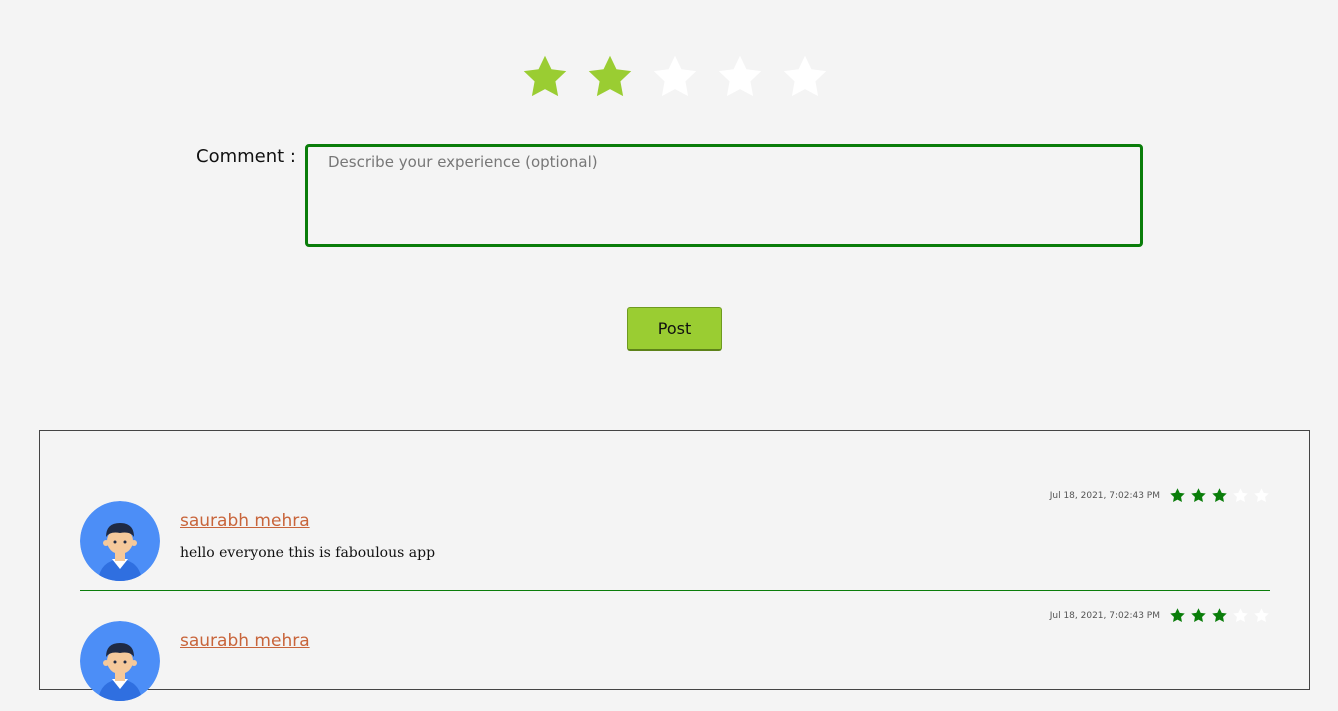 The width and height of the screenshot is (1338, 711). Describe the element at coordinates (308, 553) in the screenshot. I see `review-text: hello everyone this is faboulous app` at that location.